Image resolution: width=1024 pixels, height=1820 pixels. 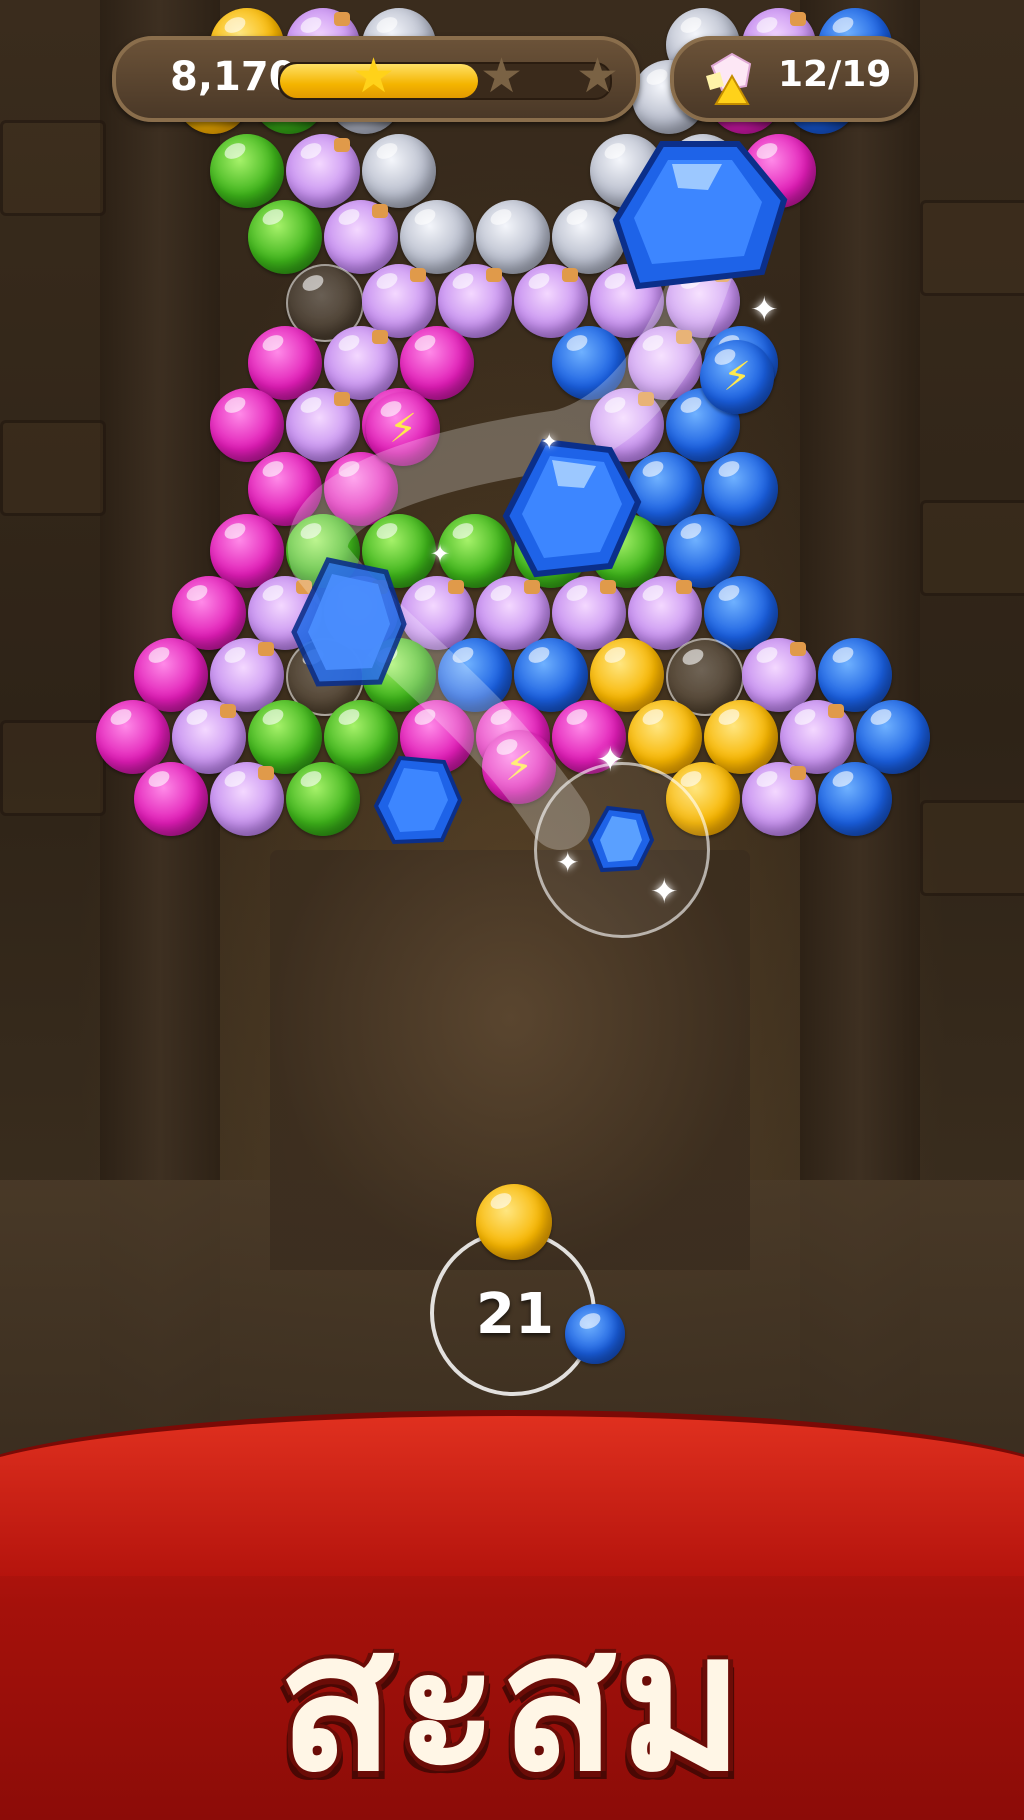 I want to click on score-panel: 8,170 ★ ★ ★, so click(x=376, y=79).